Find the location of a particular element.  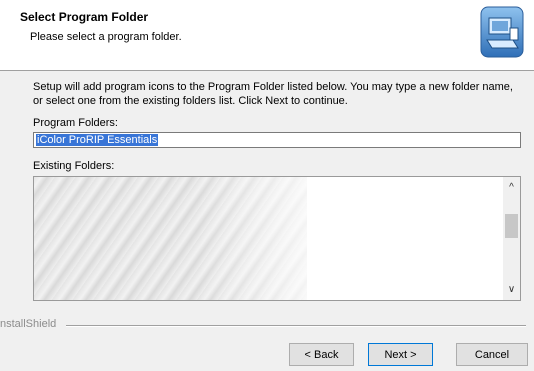

list-scrollbar: ^ ∨ is located at coordinates (511, 238).